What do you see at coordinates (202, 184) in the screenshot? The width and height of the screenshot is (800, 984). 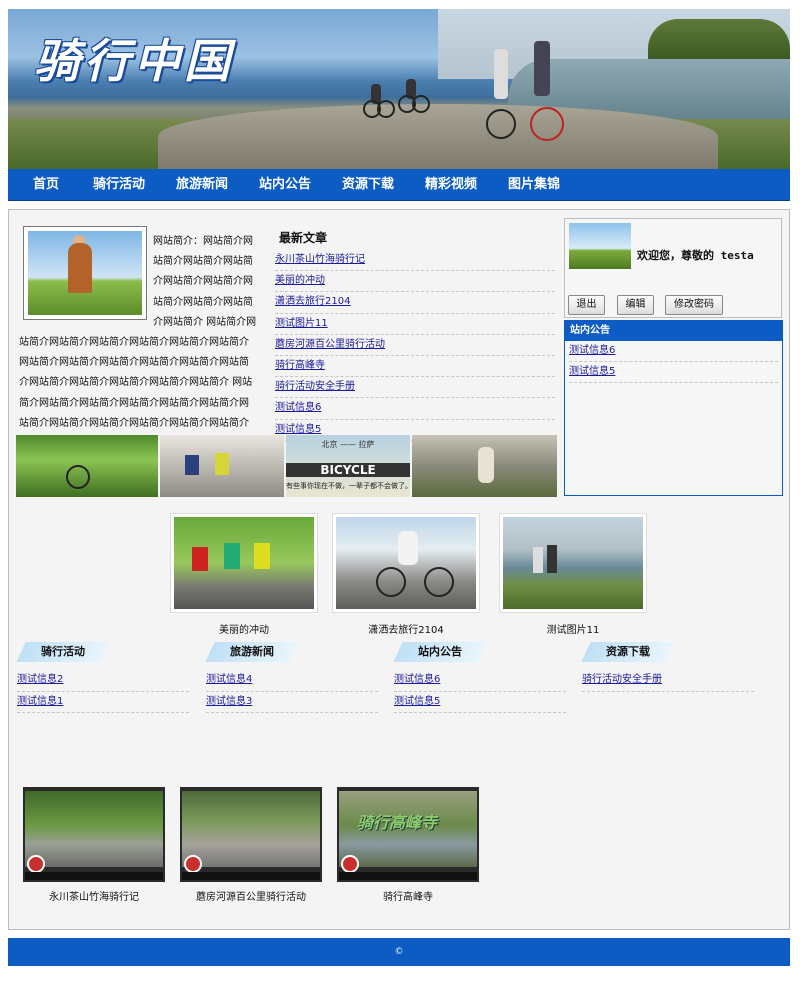 I see `nav-item-travel-news: 旅游新闻` at bounding box center [202, 184].